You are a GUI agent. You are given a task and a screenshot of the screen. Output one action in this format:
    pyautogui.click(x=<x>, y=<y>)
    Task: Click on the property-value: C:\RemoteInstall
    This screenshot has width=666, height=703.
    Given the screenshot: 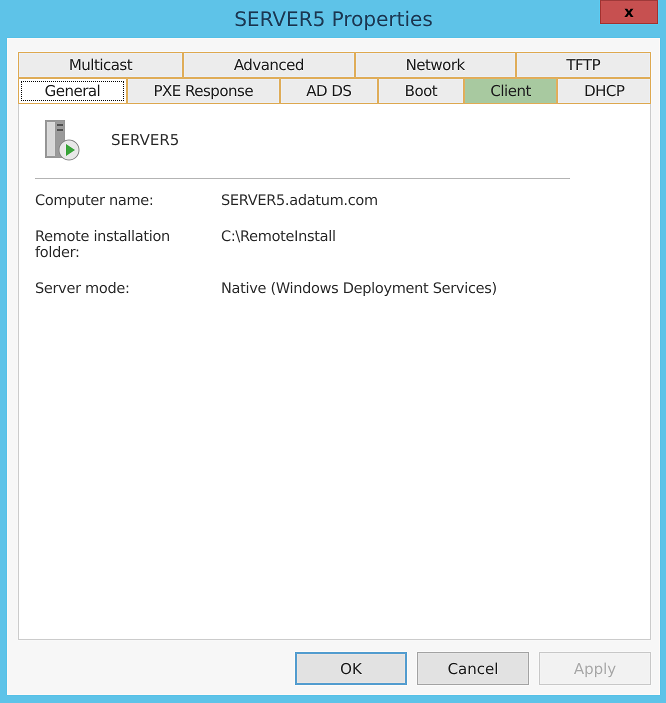 What is the action you would take?
    pyautogui.click(x=279, y=238)
    